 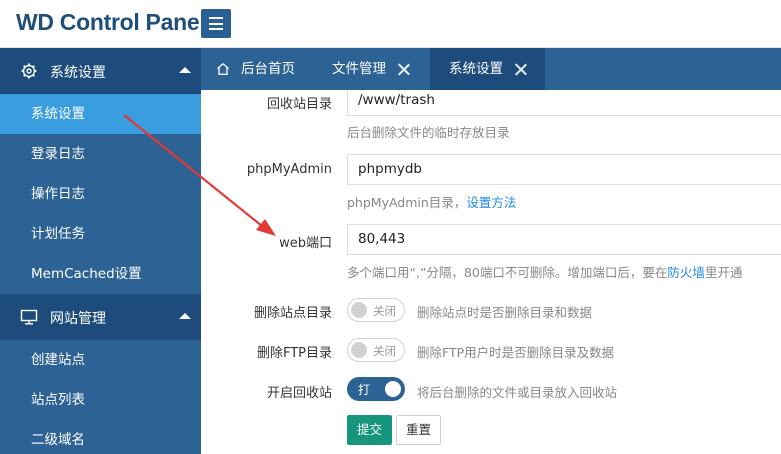 What do you see at coordinates (686, 272) in the screenshot?
I see `firewall-link: 防火墙` at bounding box center [686, 272].